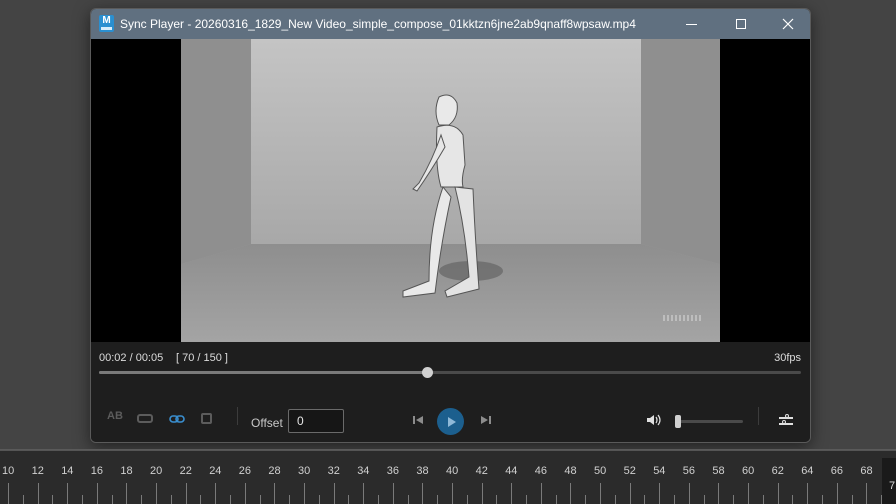  What do you see at coordinates (889, 481) in the screenshot?
I see `current-frame-marker: 7` at bounding box center [889, 481].